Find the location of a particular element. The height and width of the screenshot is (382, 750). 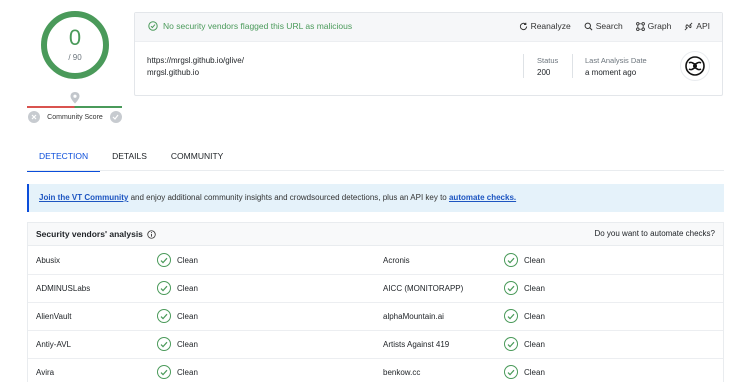

join-community-link: Join the VT Community is located at coordinates (83, 197).